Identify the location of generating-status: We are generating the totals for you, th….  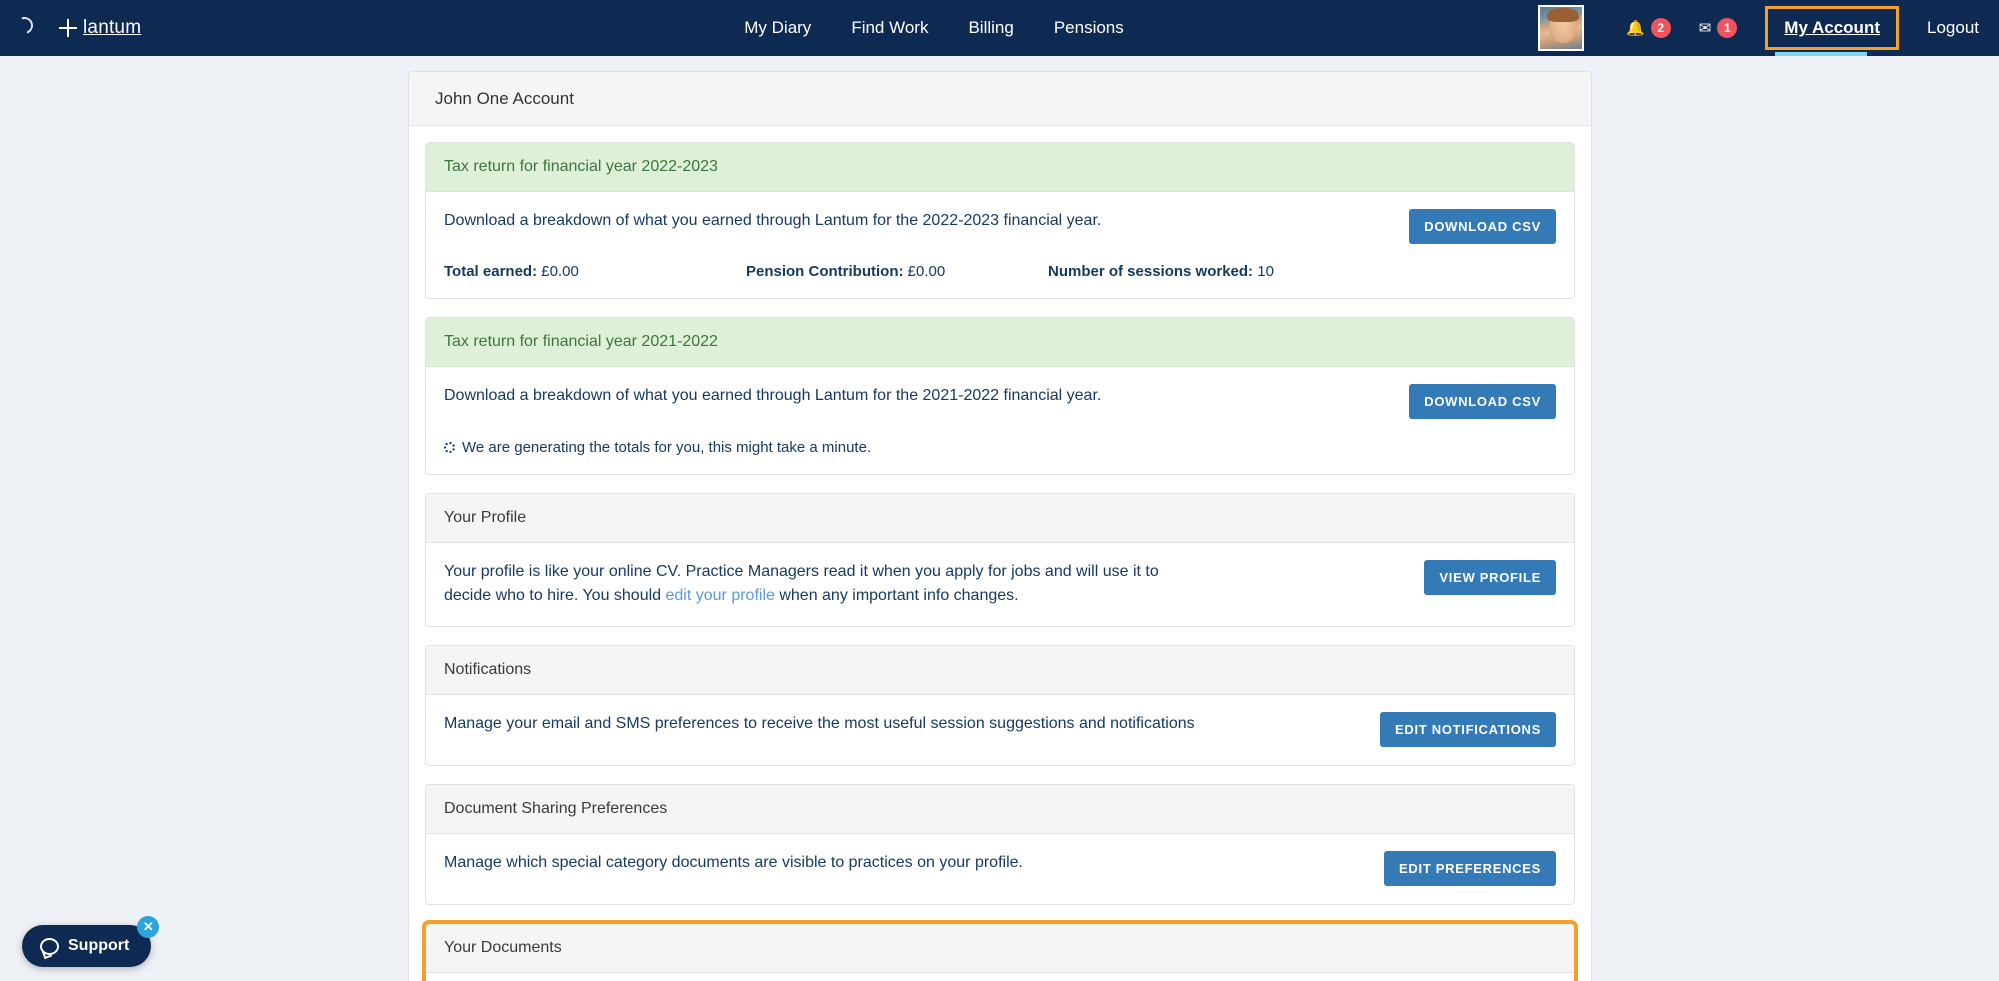
(1000, 447).